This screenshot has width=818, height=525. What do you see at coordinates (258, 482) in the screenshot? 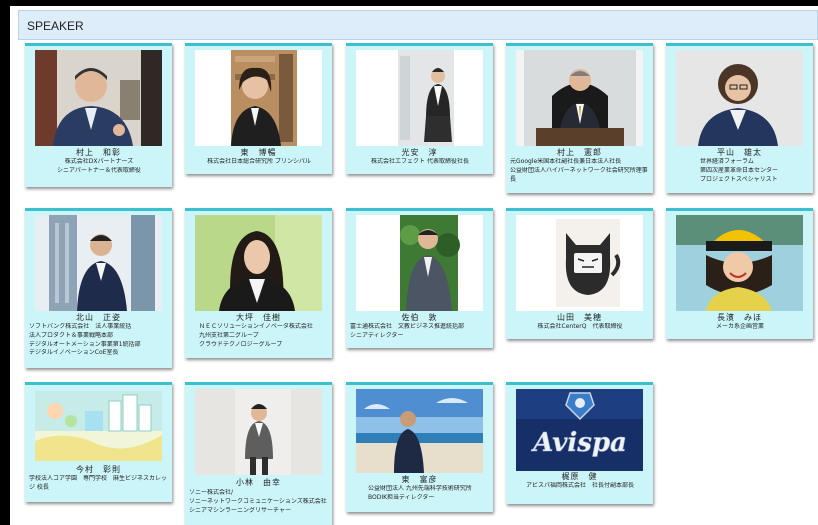
I see `speaker-name: 小林 由幸` at bounding box center [258, 482].